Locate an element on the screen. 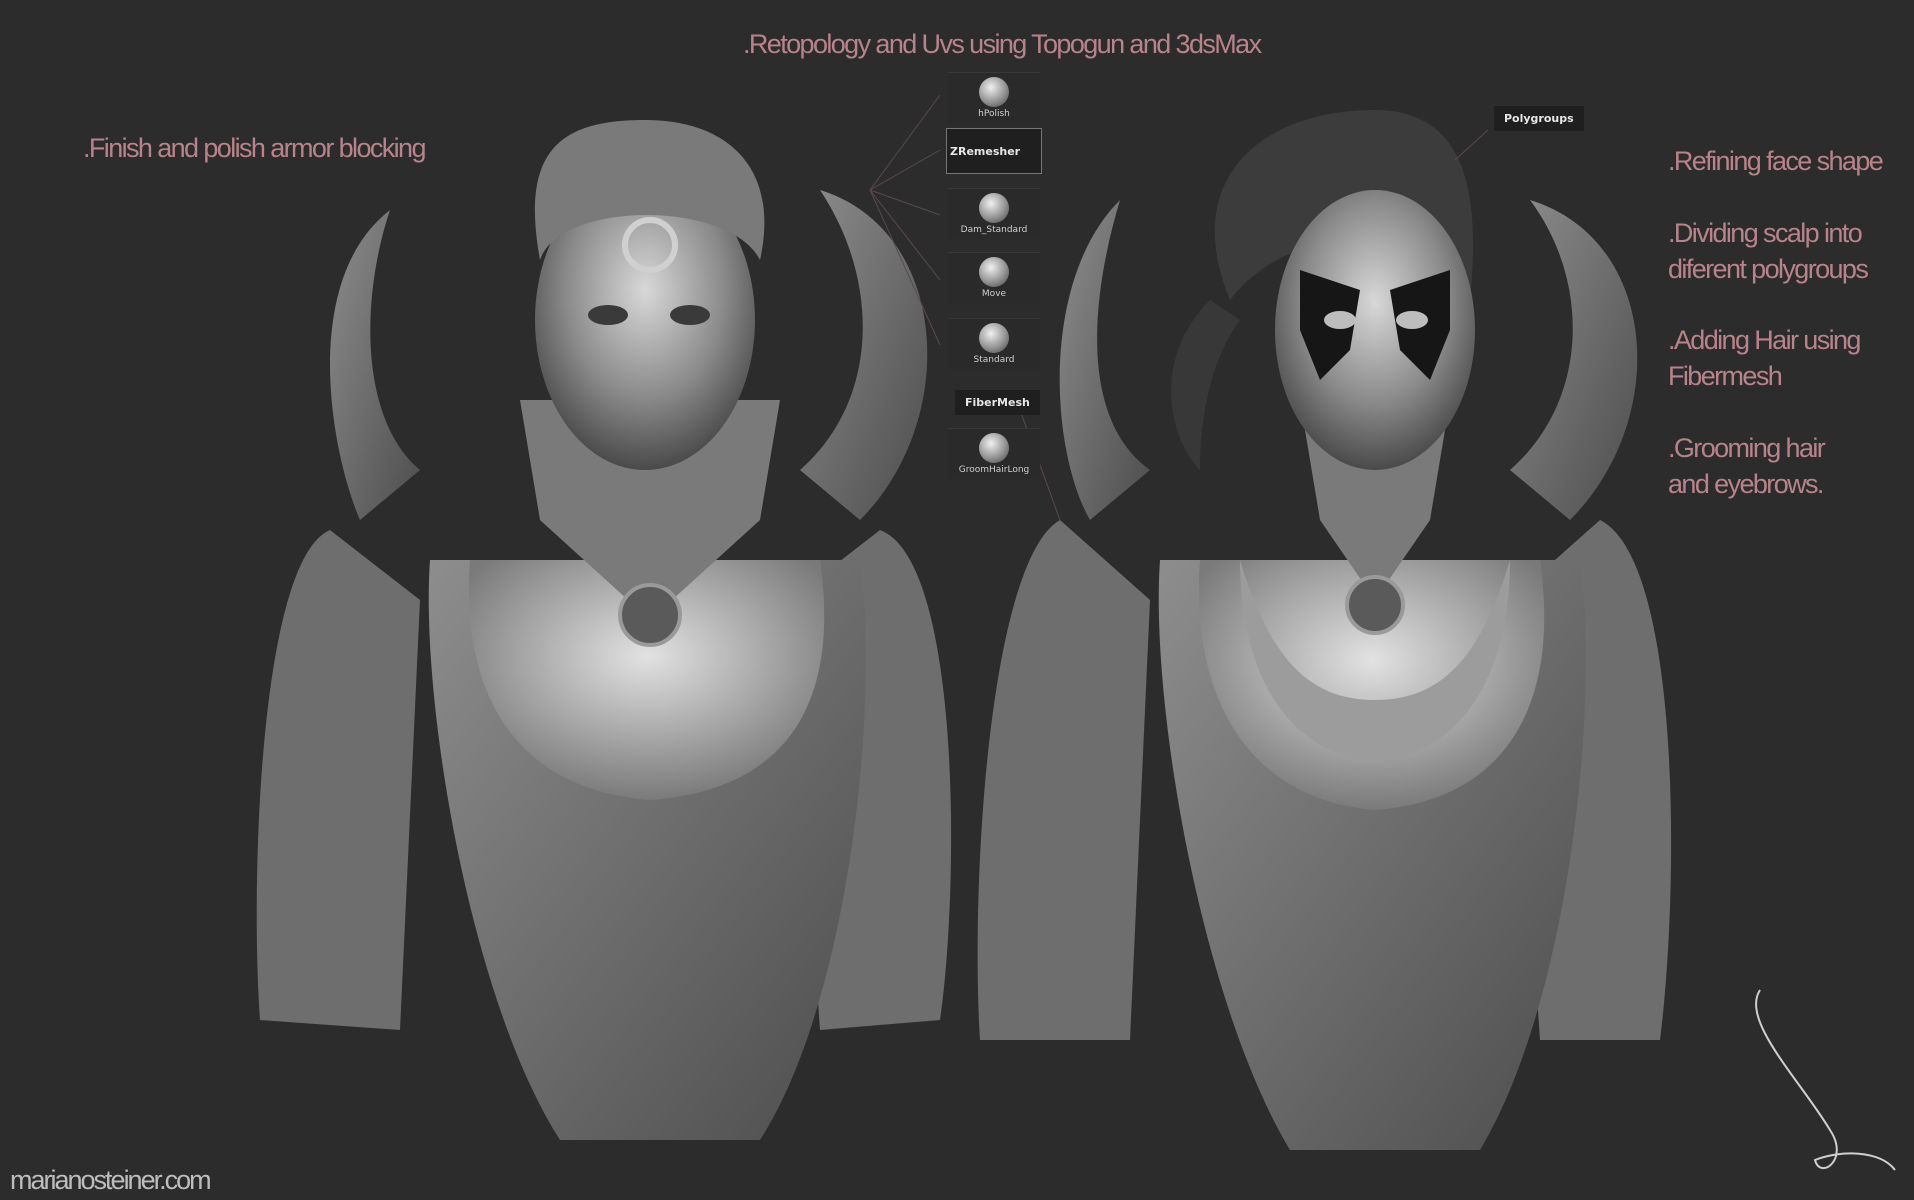 This screenshot has width=1914, height=1200. annotation-right-3: .Adding Hair using Fibermesh is located at coordinates (1764, 358).